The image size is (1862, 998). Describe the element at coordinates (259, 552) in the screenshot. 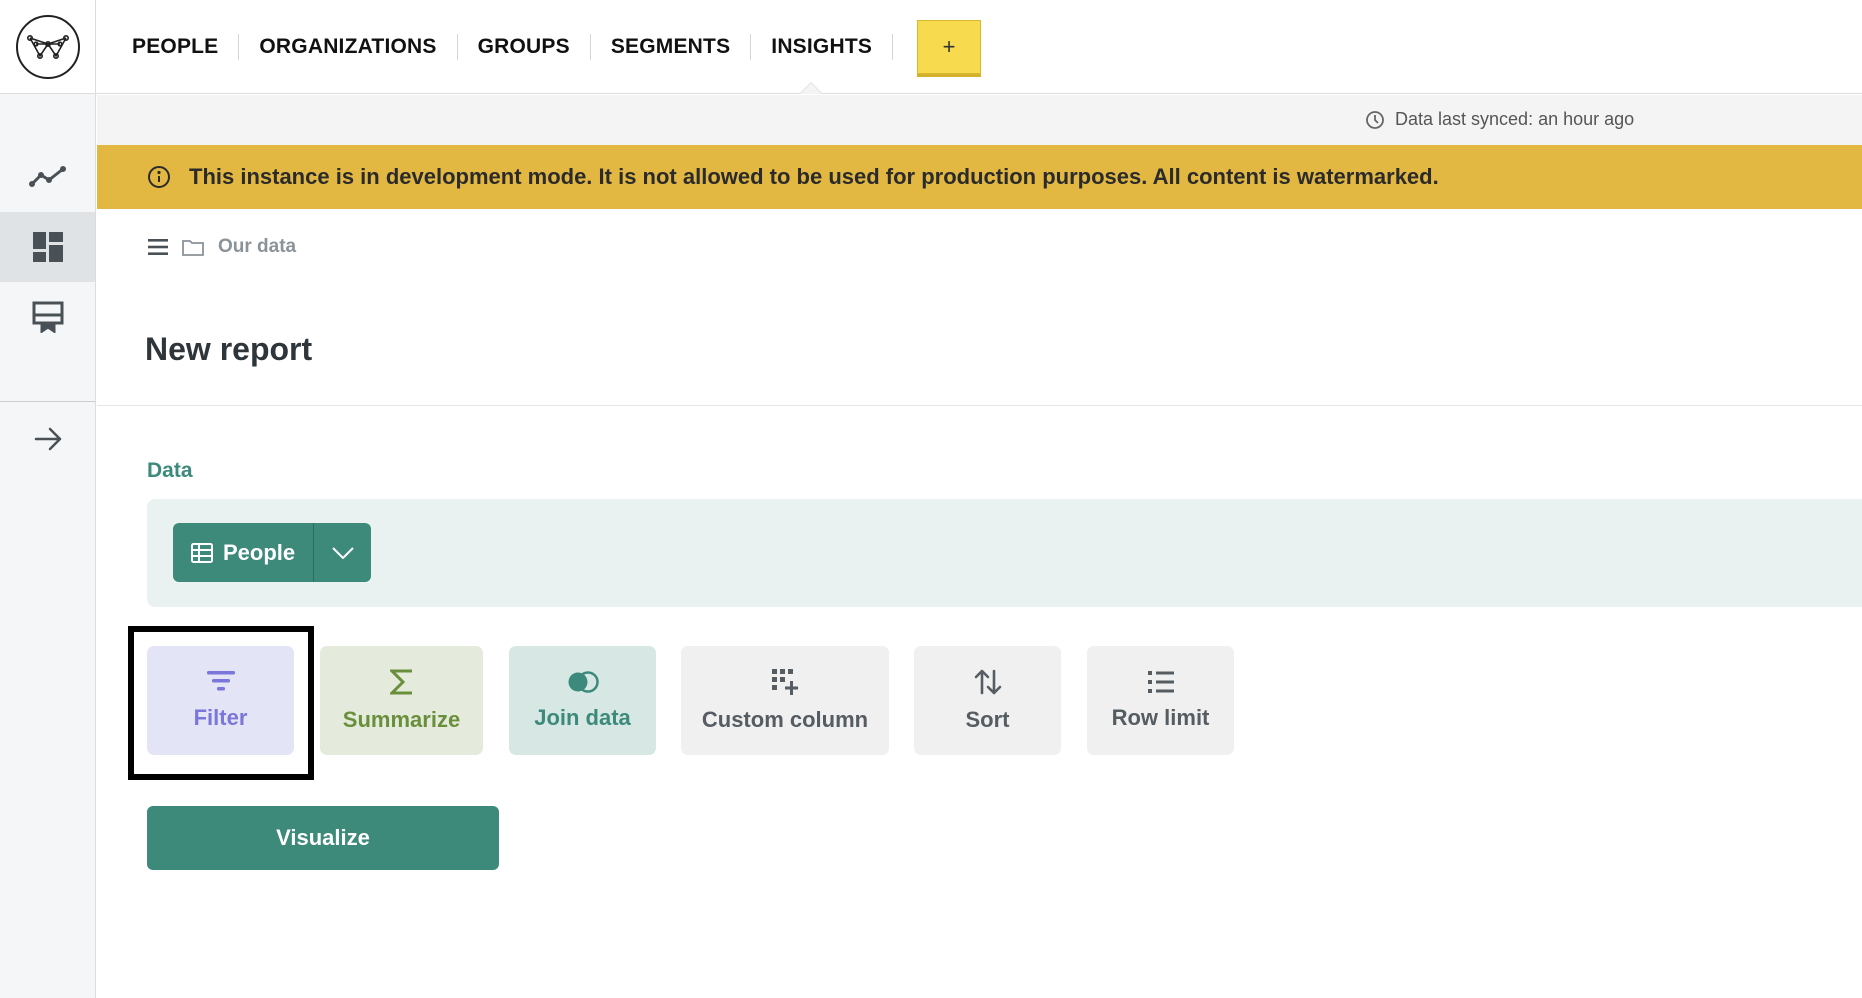

I see `table-name: People` at that location.